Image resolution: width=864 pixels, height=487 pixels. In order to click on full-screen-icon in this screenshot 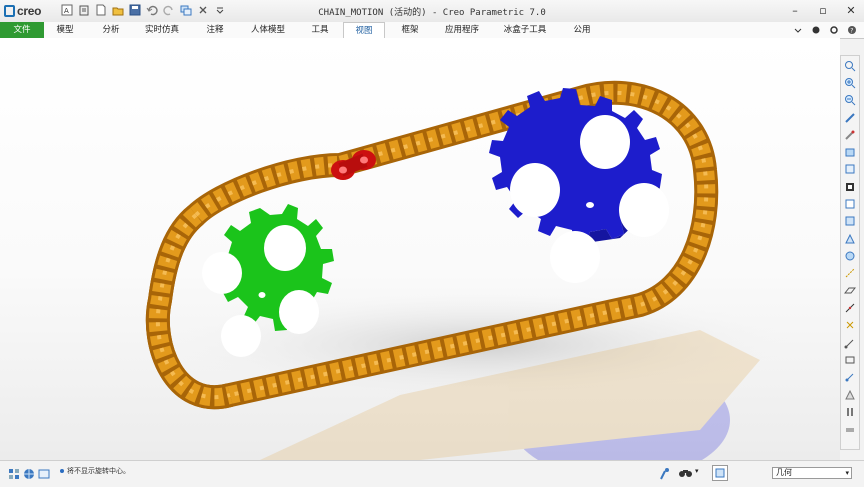, I will do `click(44, 475)`.